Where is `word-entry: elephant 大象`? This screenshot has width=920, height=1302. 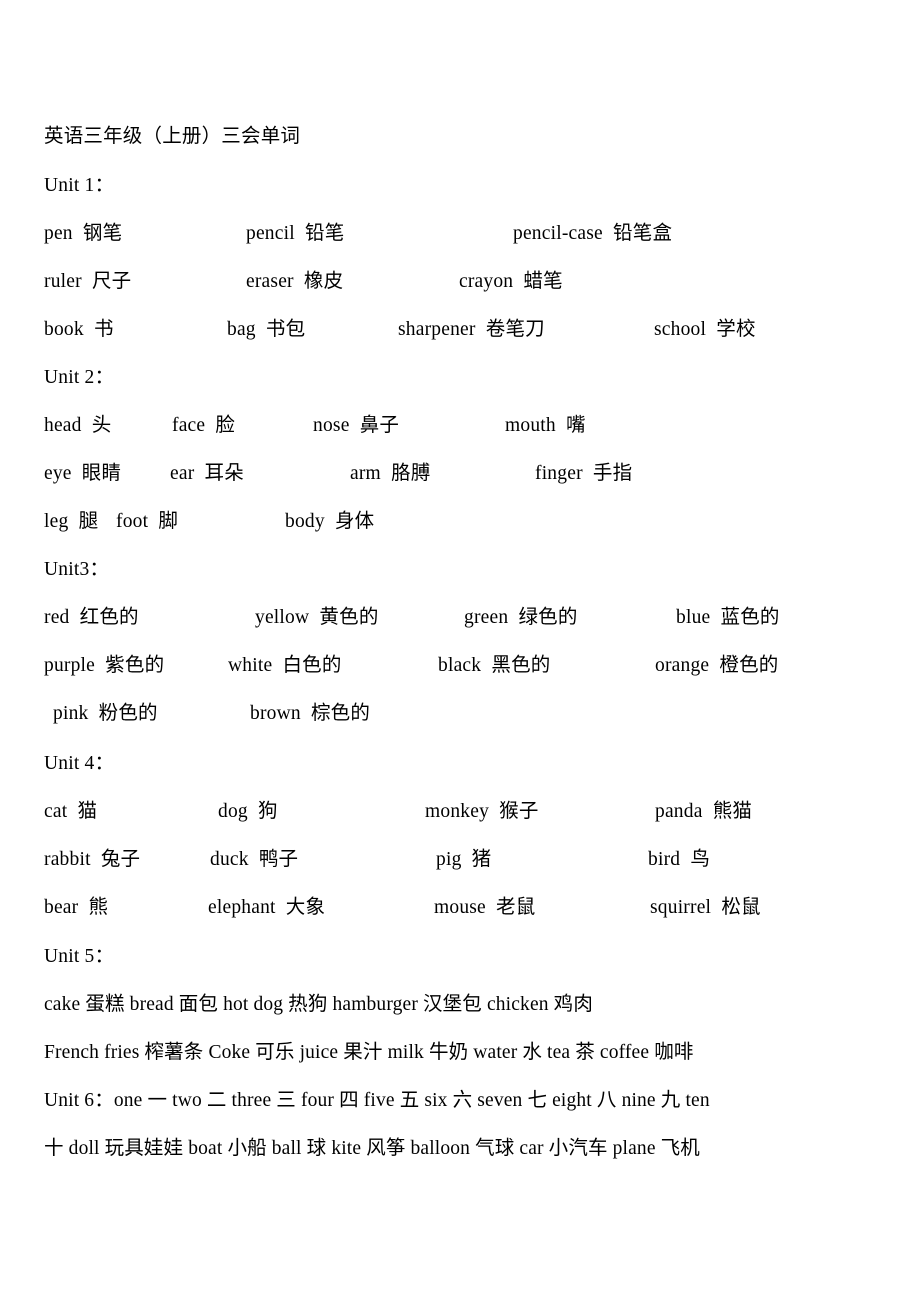
word-entry: elephant 大象 is located at coordinates (267, 907).